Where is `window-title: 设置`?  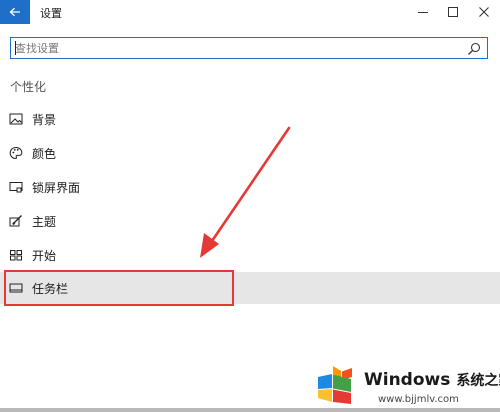
window-title: 设置 is located at coordinates (51, 13).